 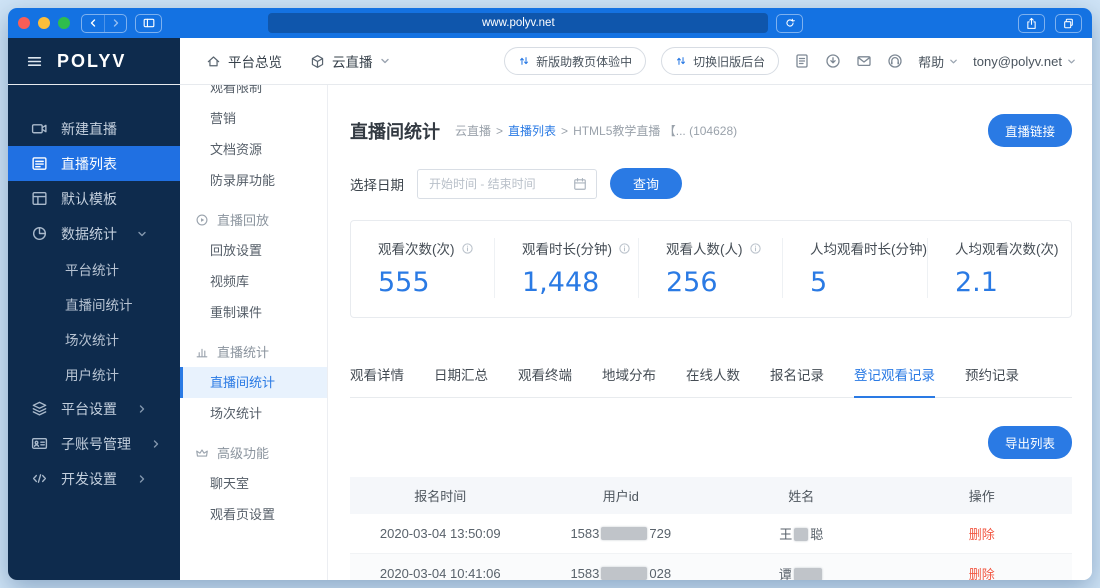 I want to click on subnav-item-room-statistics: 直播间统计, so click(x=253, y=382).